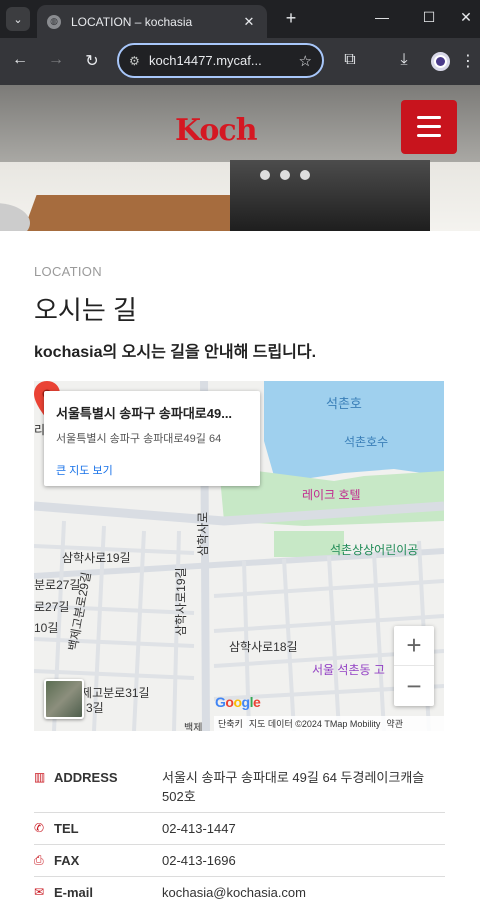  I want to click on map-attribution: 단축키 지도 데이터 ©2024 TMap Mobility 약관, so click(329, 723).